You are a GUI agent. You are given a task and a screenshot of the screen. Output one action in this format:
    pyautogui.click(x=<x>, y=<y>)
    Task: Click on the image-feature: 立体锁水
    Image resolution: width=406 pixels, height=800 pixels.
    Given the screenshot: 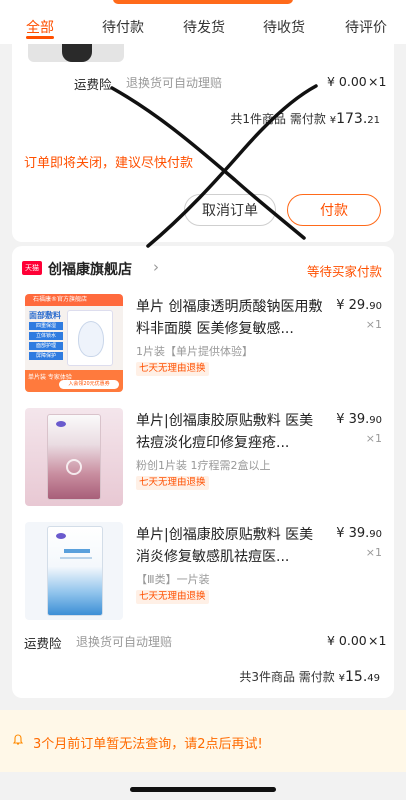 What is the action you would take?
    pyautogui.click(x=46, y=336)
    